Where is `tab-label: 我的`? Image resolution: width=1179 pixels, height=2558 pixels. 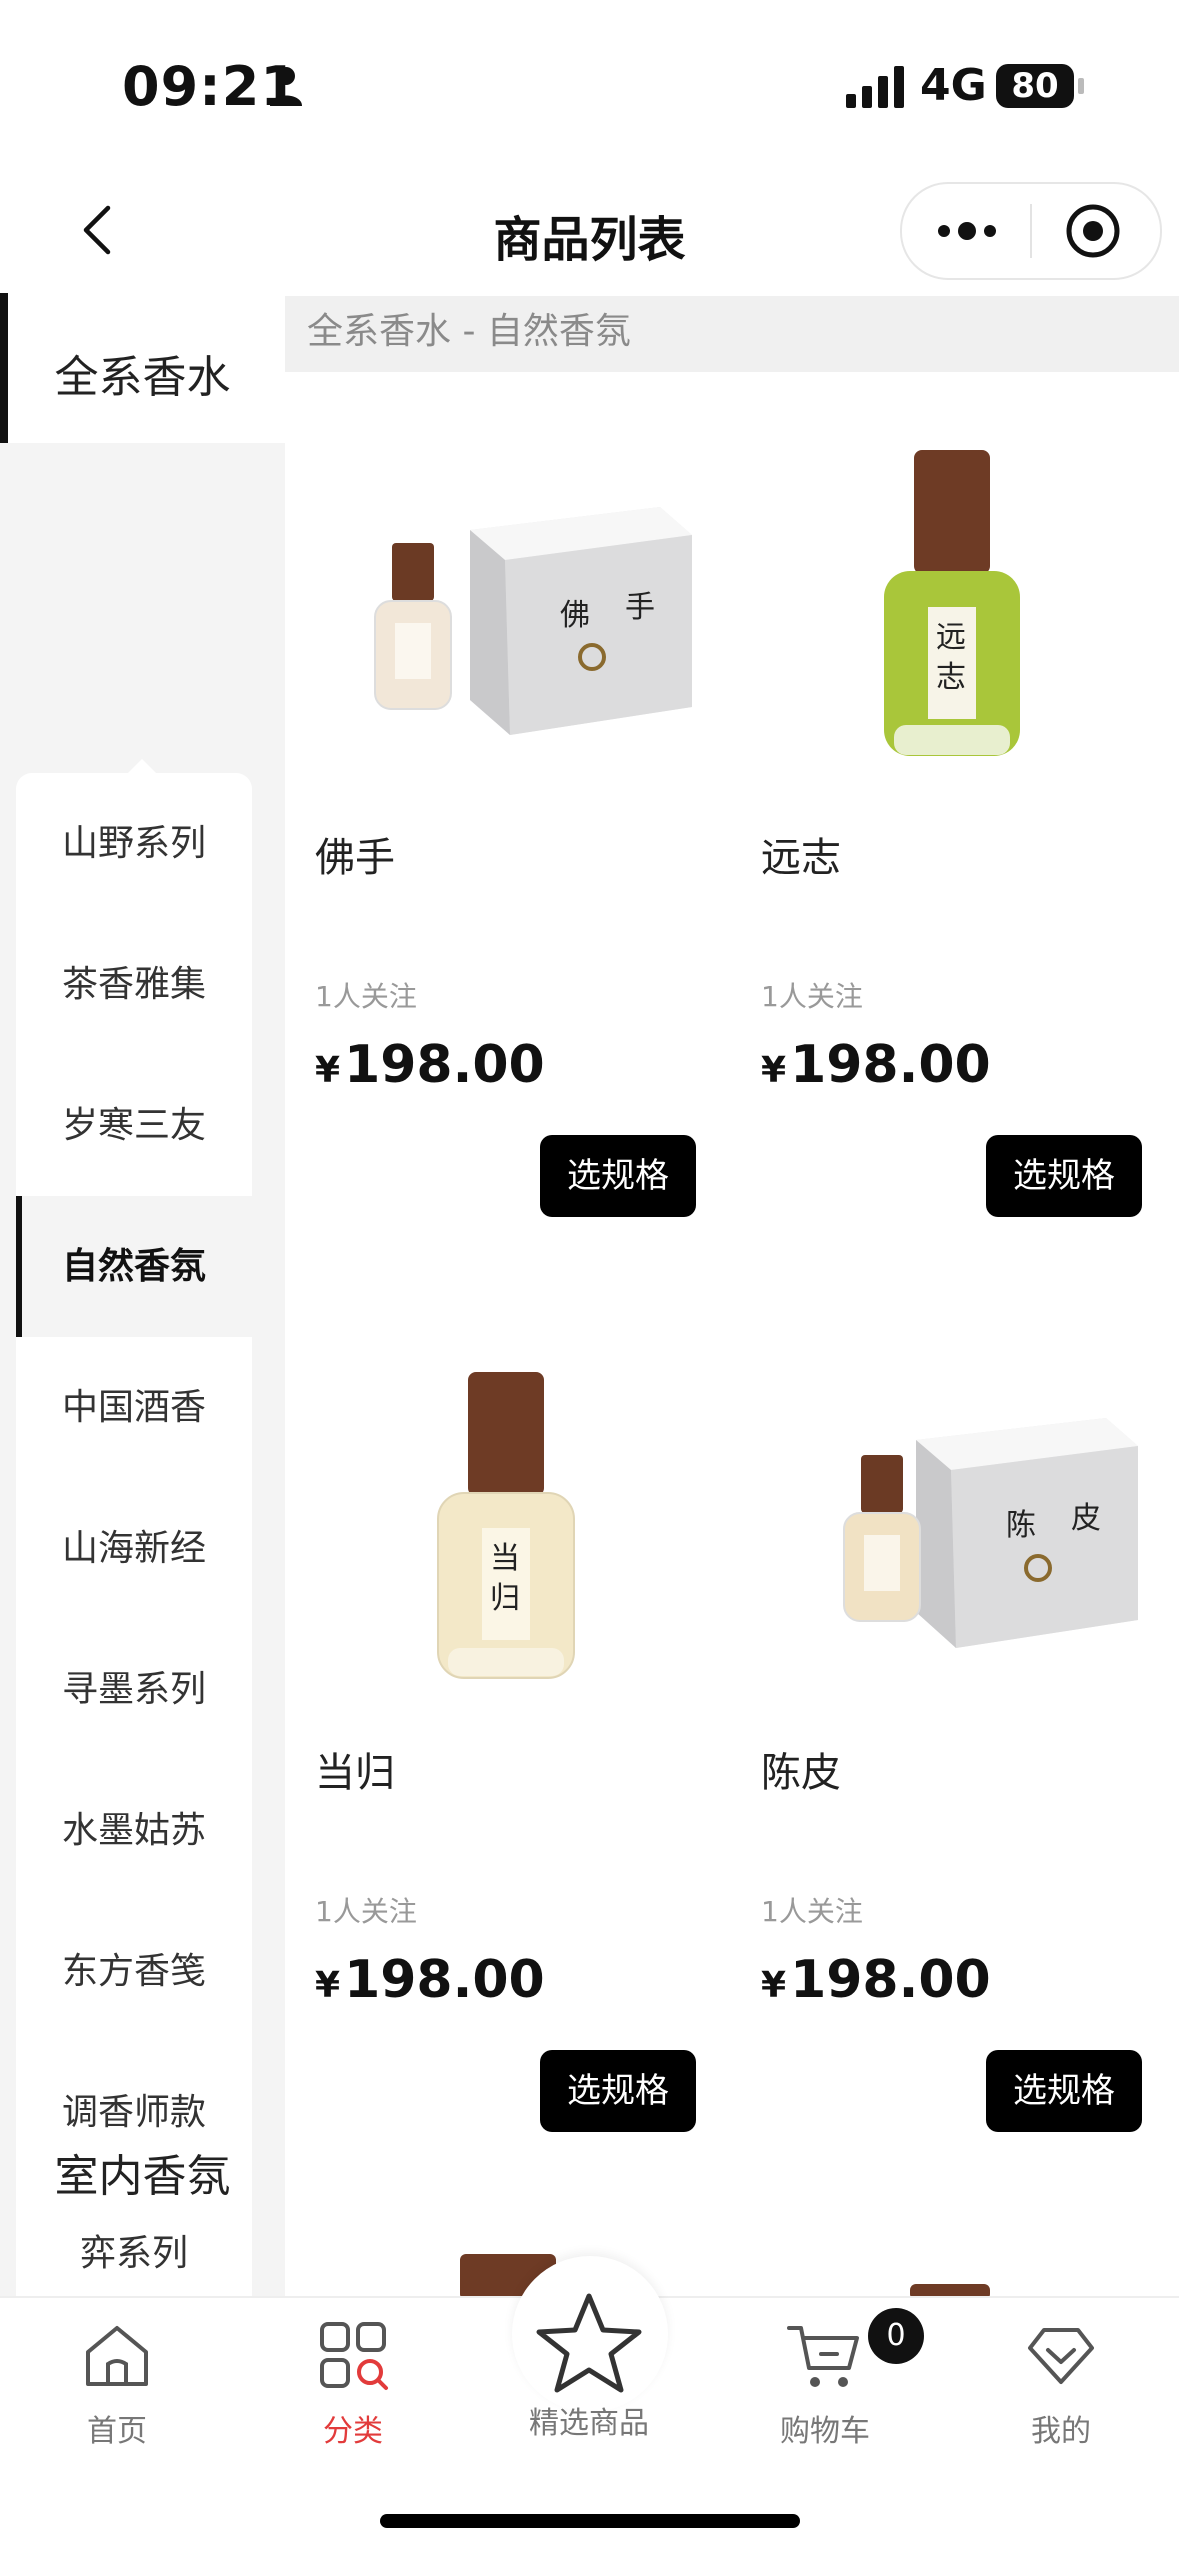 tab-label: 我的 is located at coordinates (1061, 2431).